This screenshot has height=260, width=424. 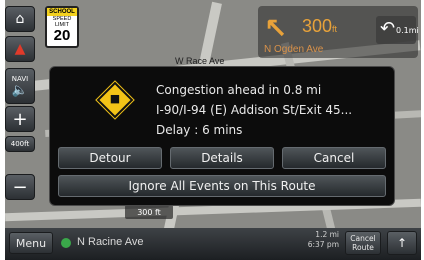 I want to click on detour-button: Detour, so click(x=110, y=158).